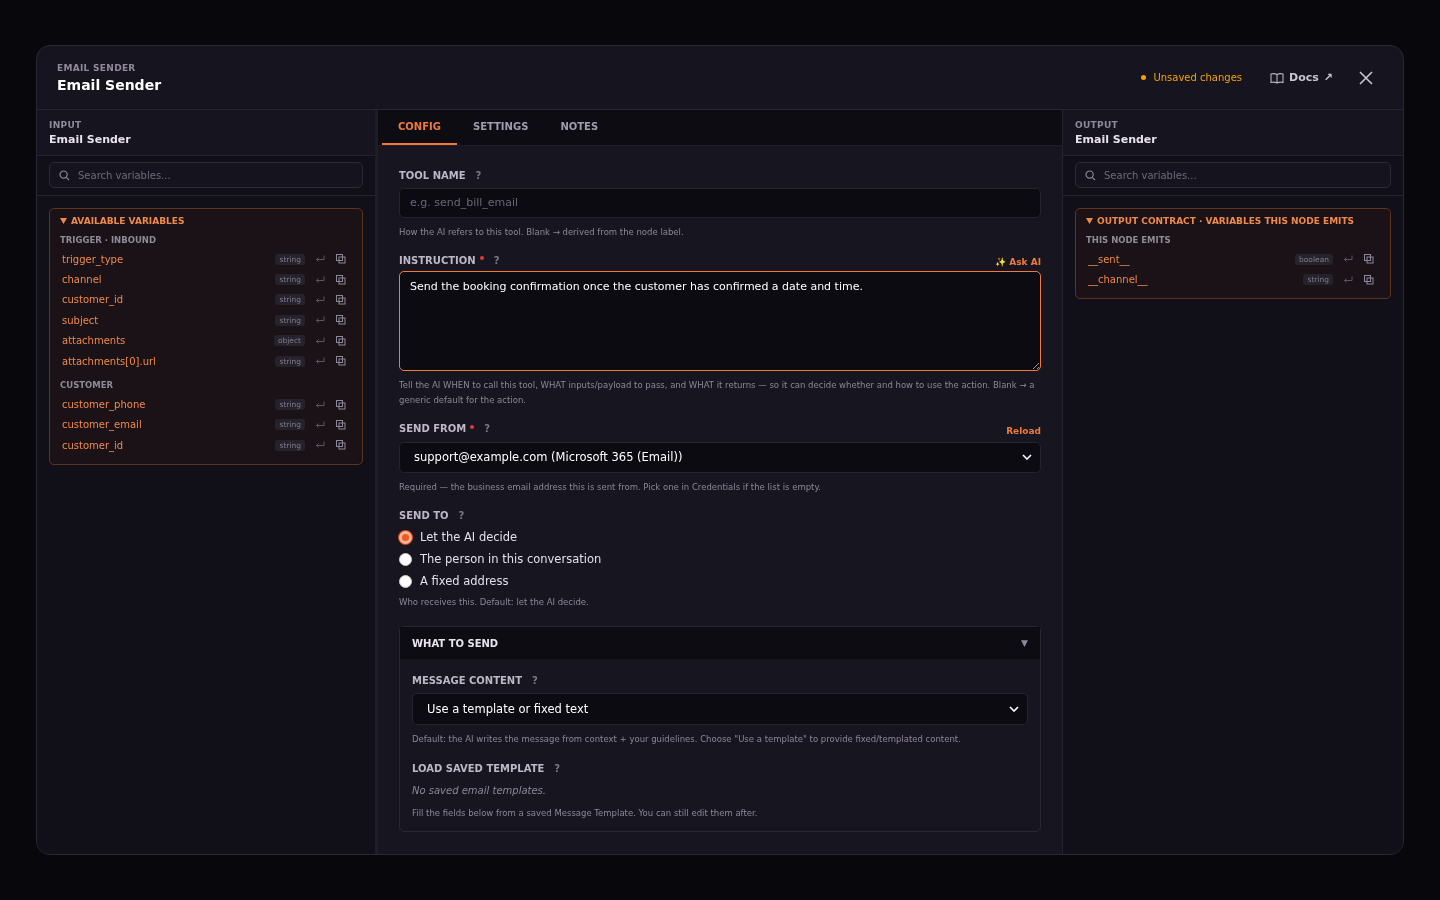  What do you see at coordinates (108, 240) in the screenshot?
I see `group-label: TRIGGER · INBOUND` at bounding box center [108, 240].